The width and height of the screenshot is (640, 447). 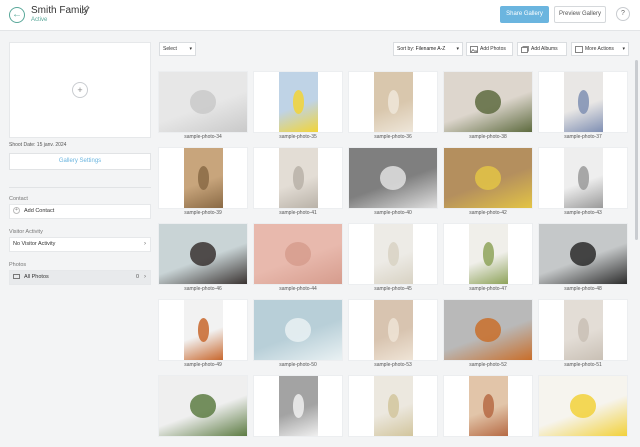 I want to click on photo-card: sample-photo-48, so click(x=583, y=259).